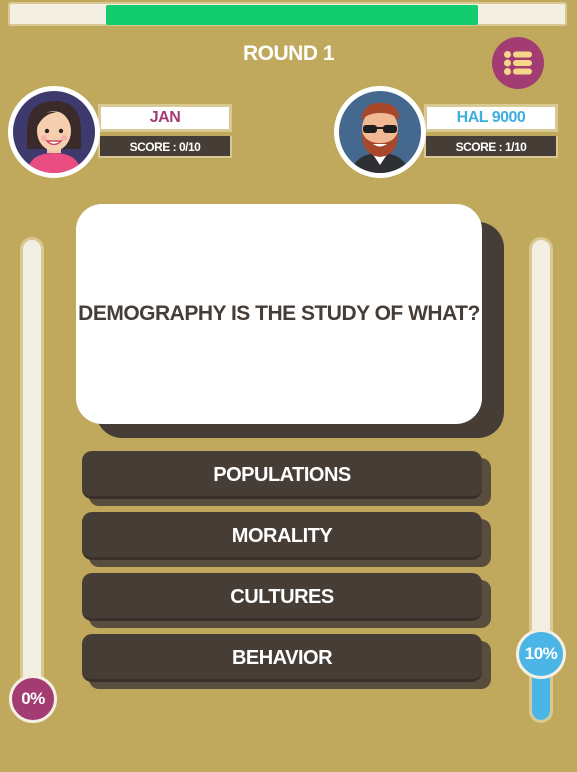  I want to click on answer-button-2: MORALITY, so click(282, 536).